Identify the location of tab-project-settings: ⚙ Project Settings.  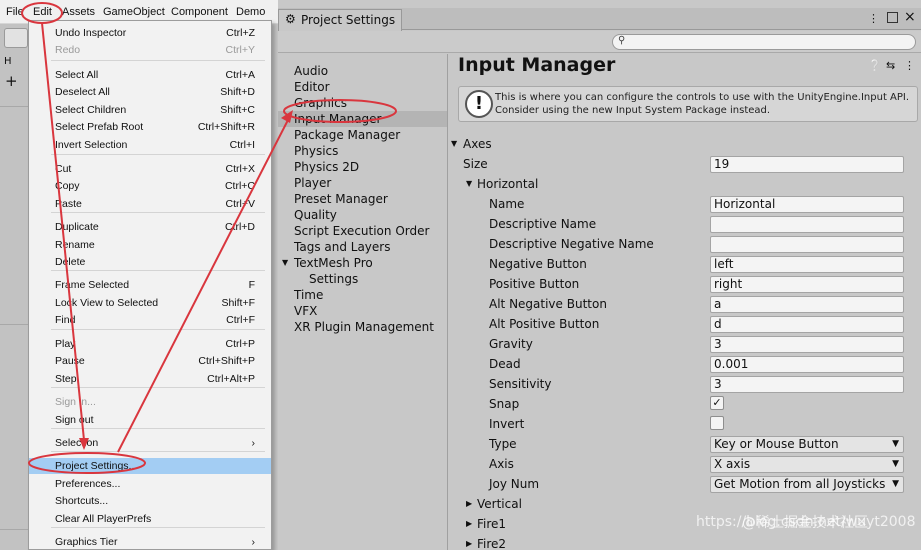
(340, 20).